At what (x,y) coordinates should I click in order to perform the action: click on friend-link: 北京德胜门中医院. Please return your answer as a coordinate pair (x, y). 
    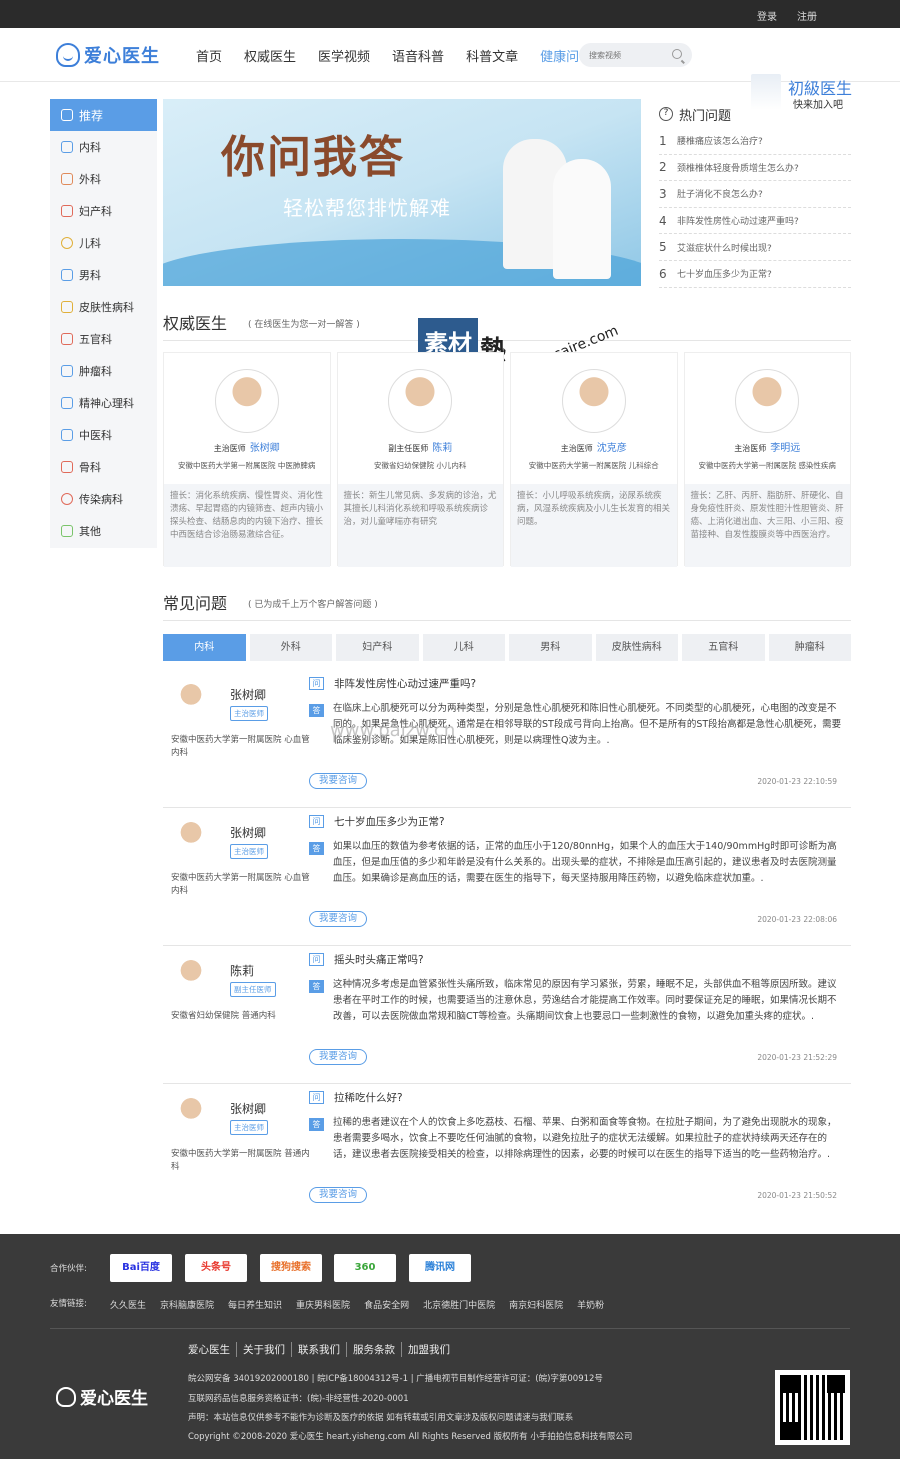
    Looking at the image, I should click on (459, 1304).